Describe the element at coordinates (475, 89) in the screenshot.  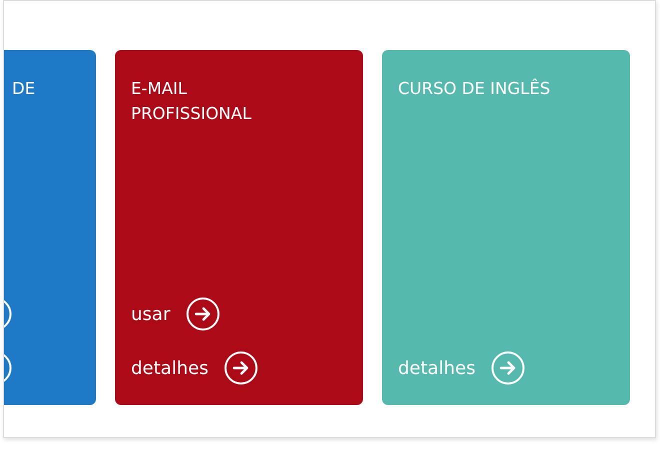
I see `card-title: CURSO DE INGLÊS` at that location.